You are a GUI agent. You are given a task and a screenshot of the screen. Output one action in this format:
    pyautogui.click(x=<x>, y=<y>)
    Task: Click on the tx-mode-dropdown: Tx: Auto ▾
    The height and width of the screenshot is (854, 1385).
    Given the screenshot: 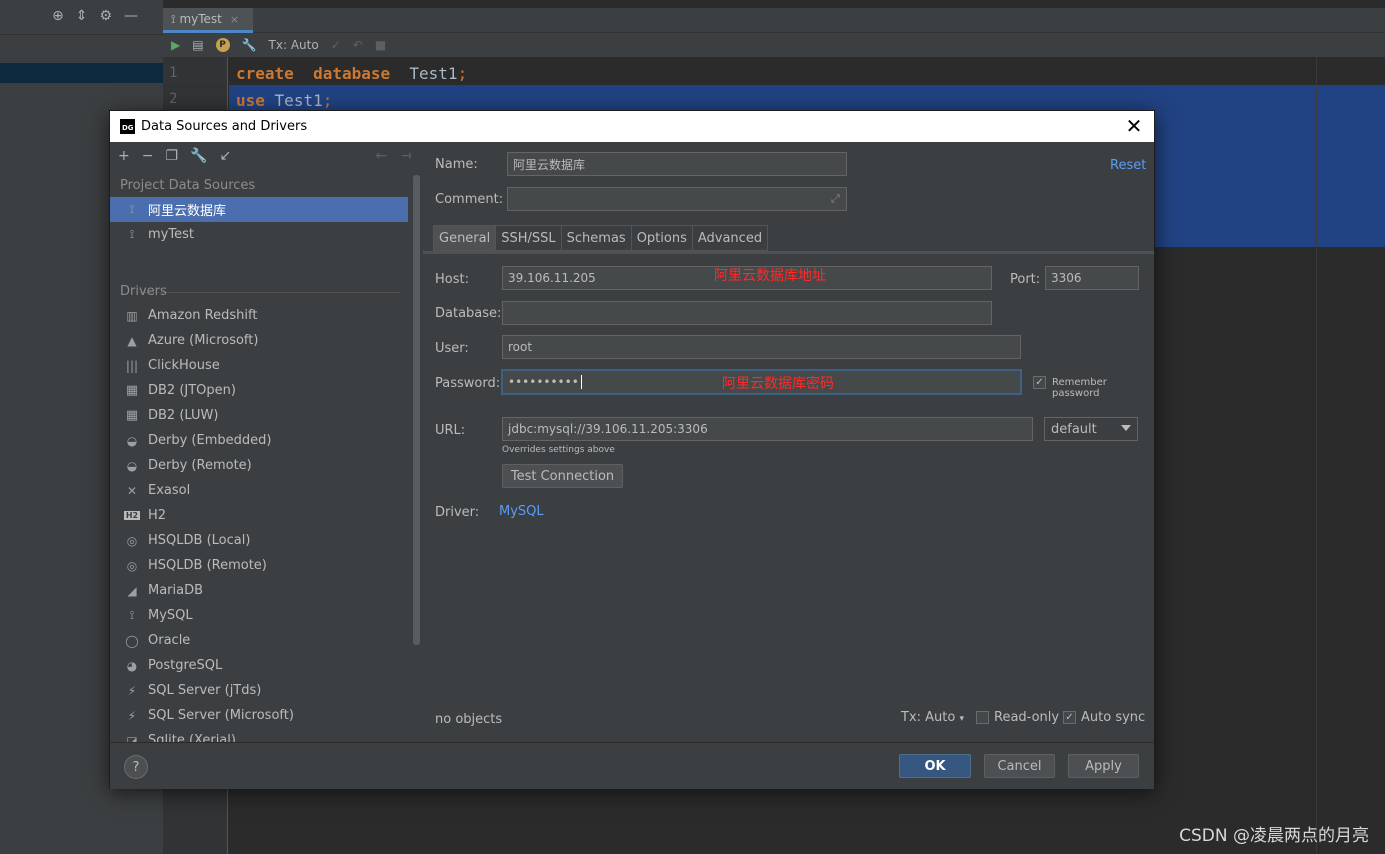 What is the action you would take?
    pyautogui.click(x=932, y=717)
    